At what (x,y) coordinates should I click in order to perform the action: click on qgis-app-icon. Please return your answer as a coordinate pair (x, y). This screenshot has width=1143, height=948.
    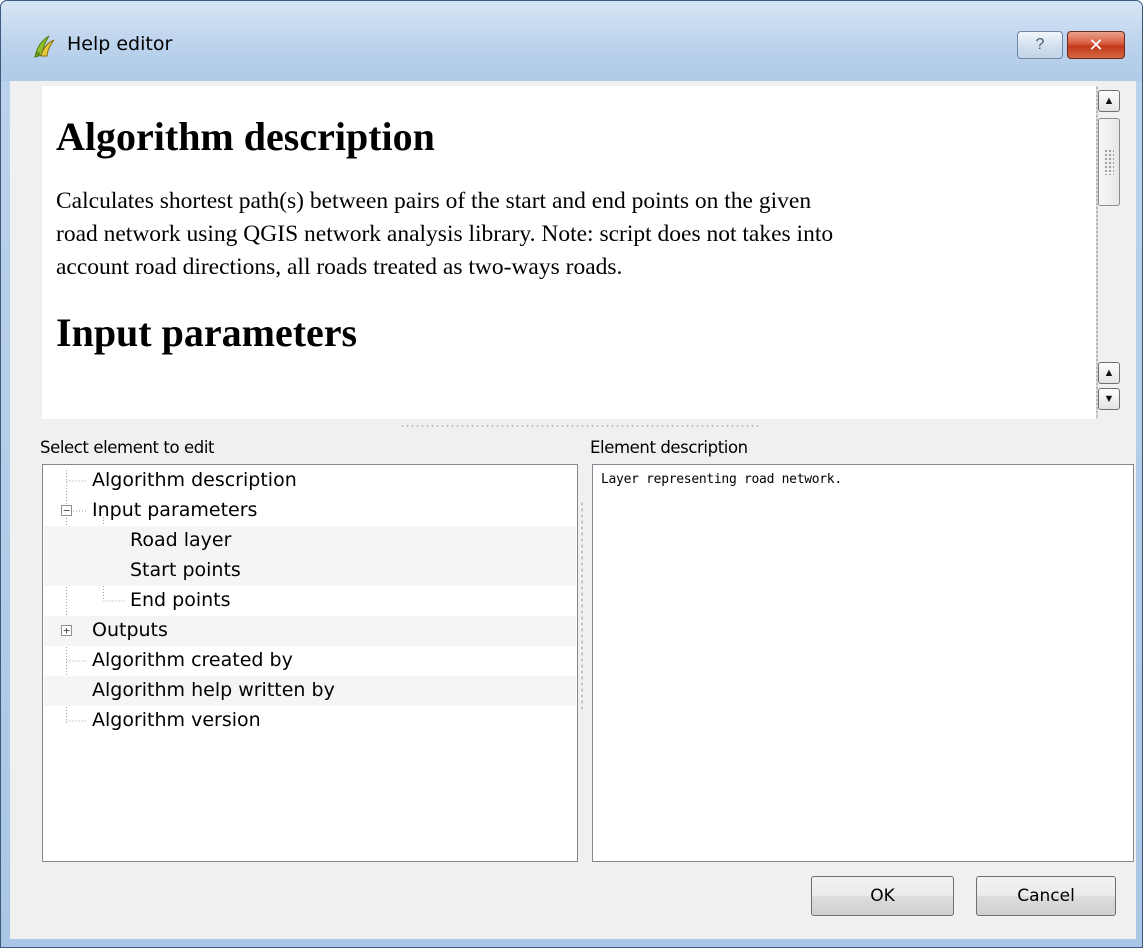
    Looking at the image, I should click on (44, 46).